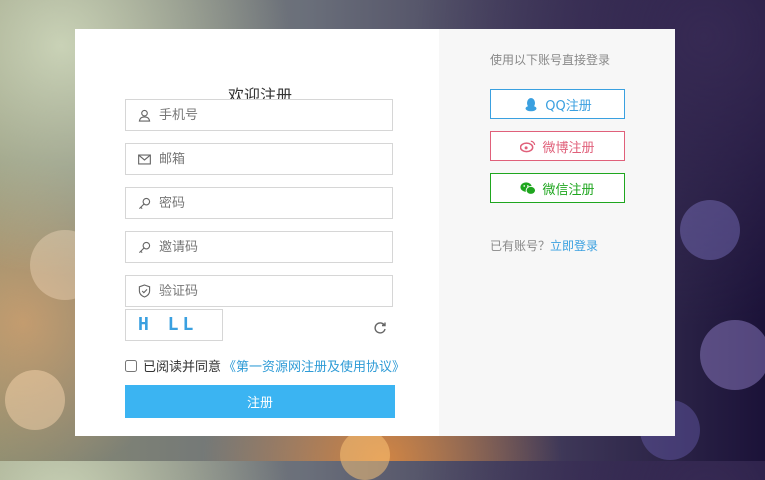  What do you see at coordinates (275, 203) in the screenshot?
I see `password-input` at bounding box center [275, 203].